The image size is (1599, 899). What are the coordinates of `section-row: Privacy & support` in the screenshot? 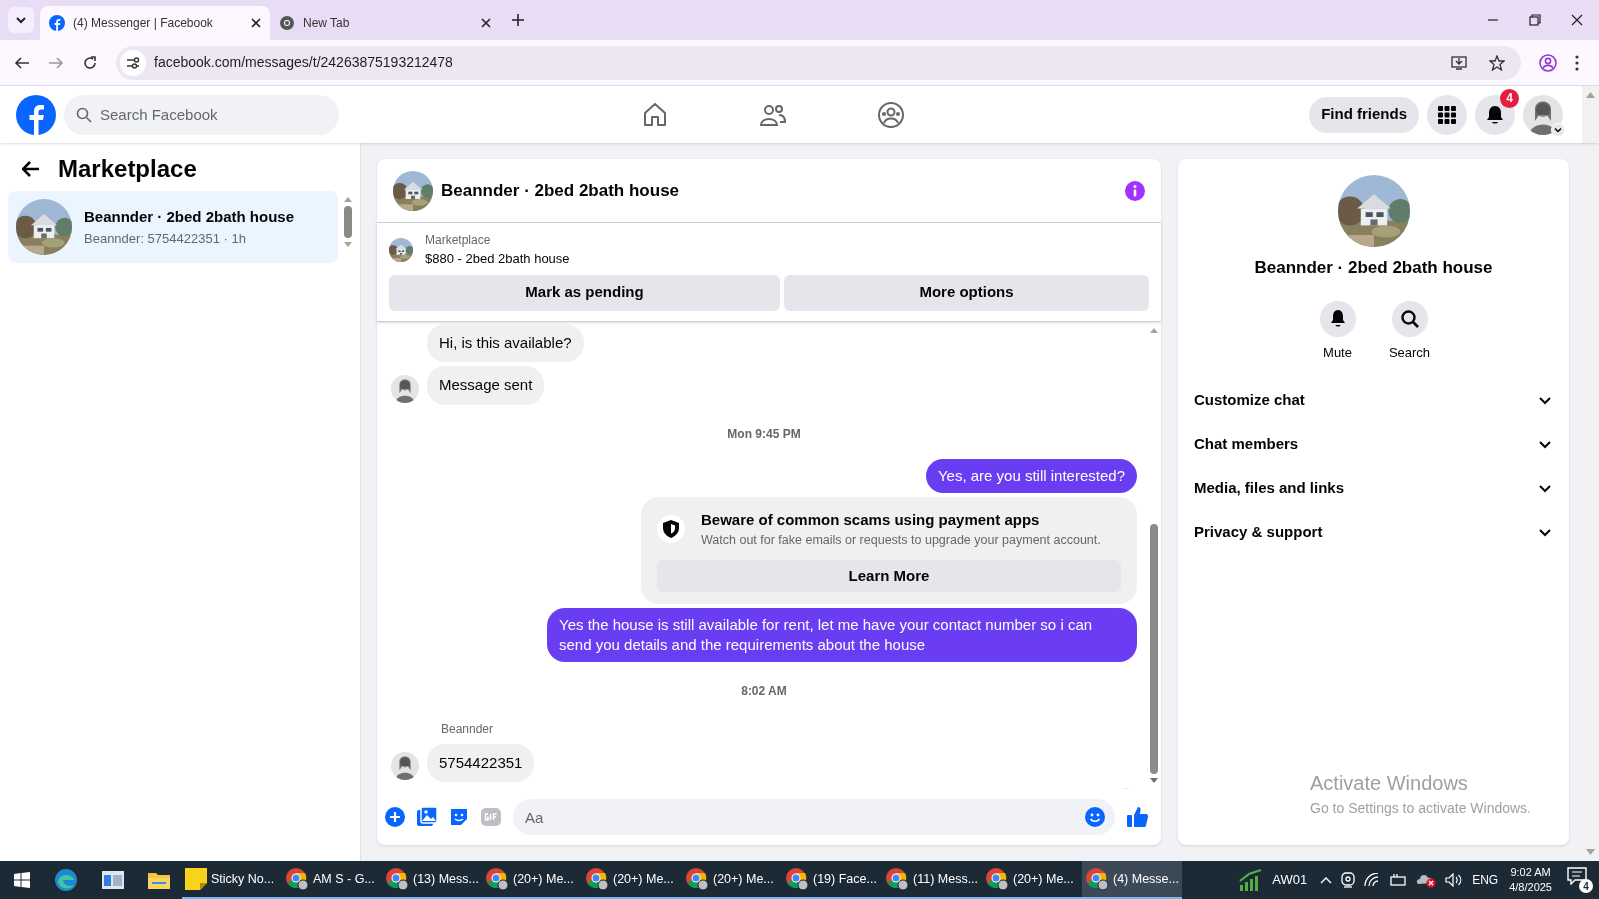 It's located at (1373, 532).